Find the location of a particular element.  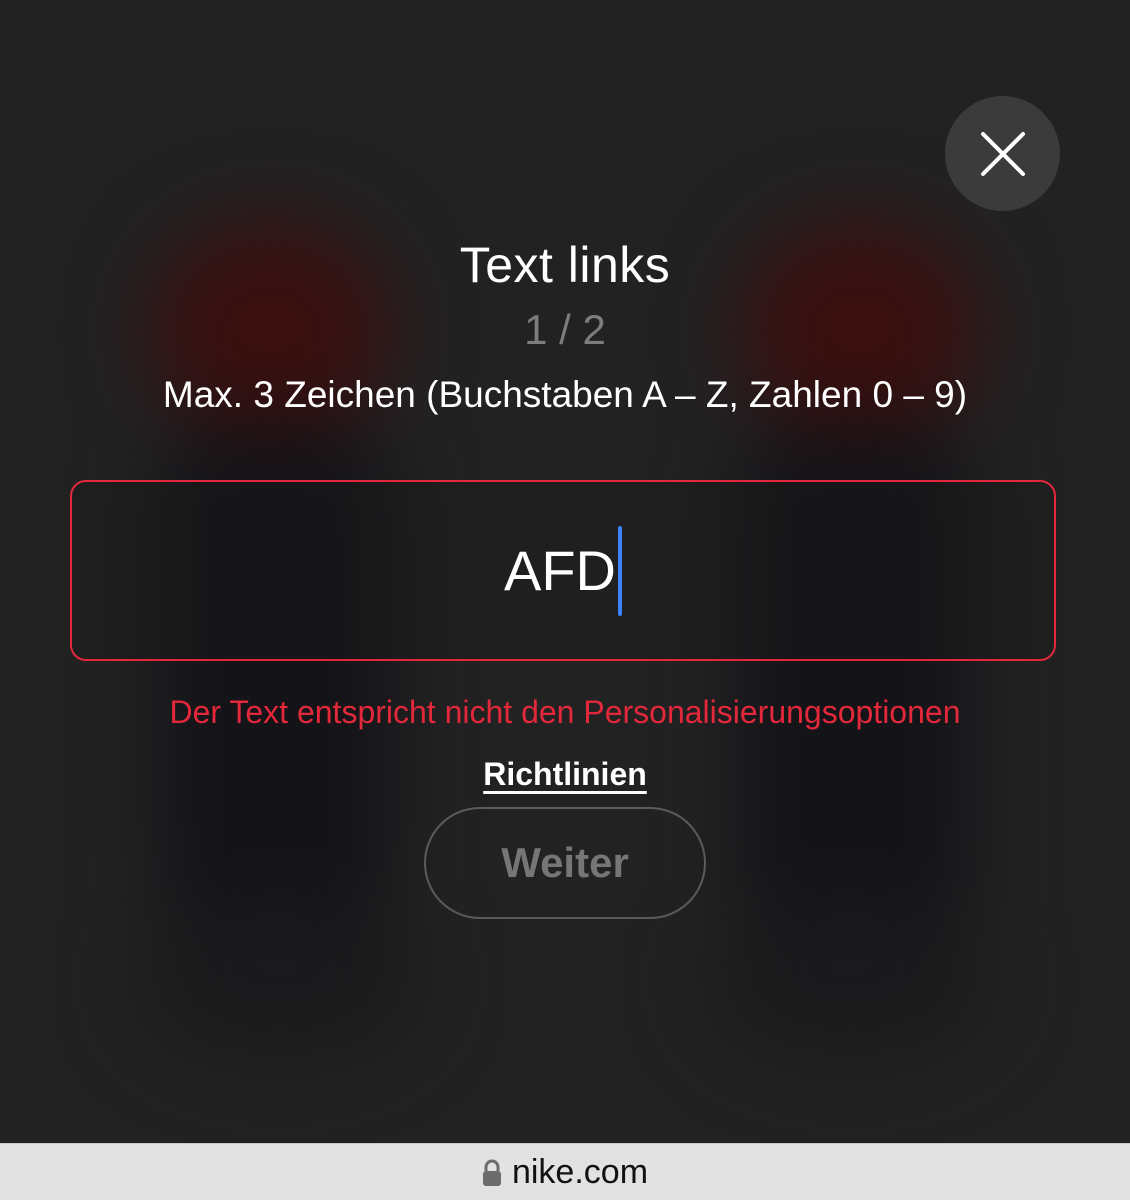

close-button is located at coordinates (1002, 153).